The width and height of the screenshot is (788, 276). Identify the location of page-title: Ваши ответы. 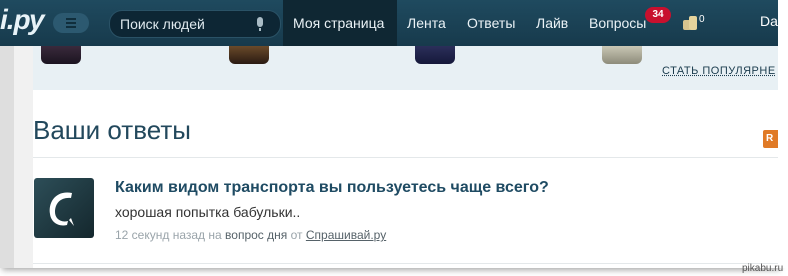
(112, 130).